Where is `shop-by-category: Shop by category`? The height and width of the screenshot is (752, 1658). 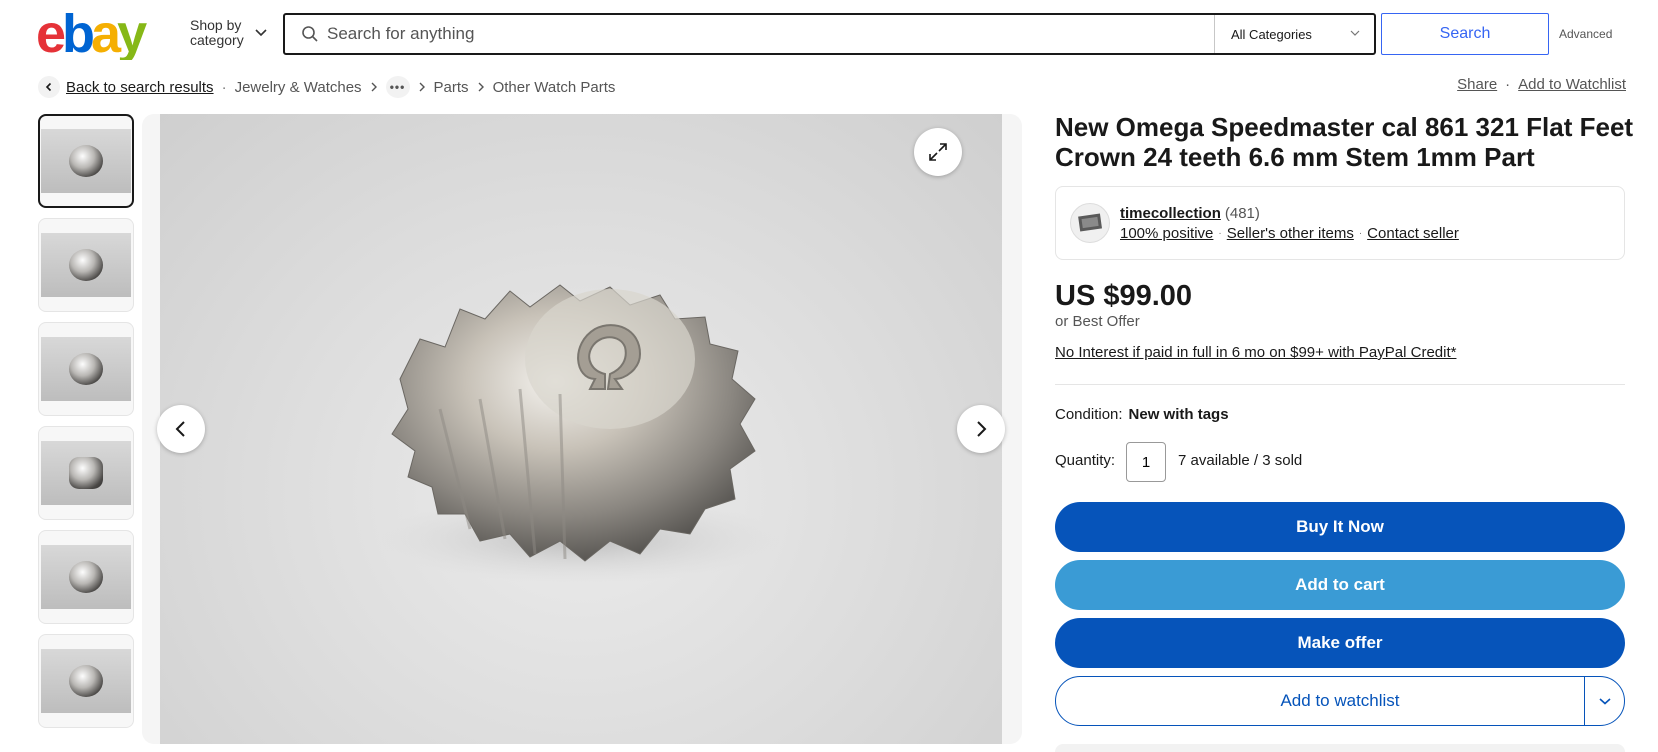
shop-by-category: Shop by category is located at coordinates (228, 33).